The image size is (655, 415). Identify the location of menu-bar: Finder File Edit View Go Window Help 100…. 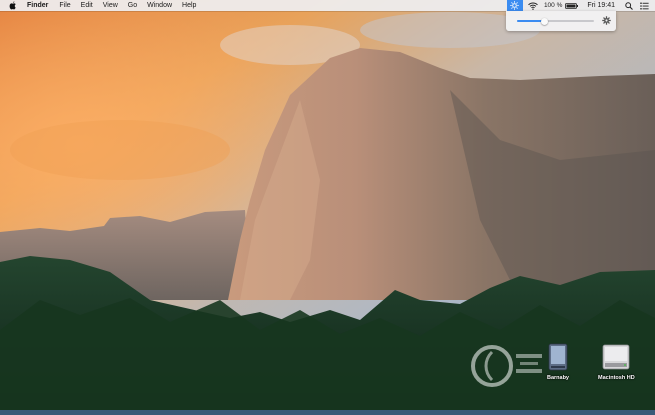
(327, 5).